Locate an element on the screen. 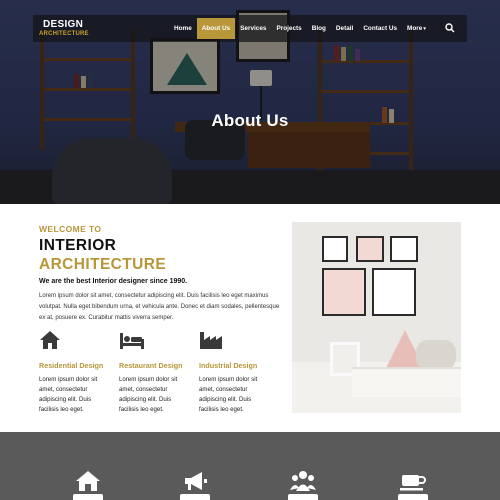 The height and width of the screenshot is (500, 500). factory-icon is located at coordinates (211, 340).